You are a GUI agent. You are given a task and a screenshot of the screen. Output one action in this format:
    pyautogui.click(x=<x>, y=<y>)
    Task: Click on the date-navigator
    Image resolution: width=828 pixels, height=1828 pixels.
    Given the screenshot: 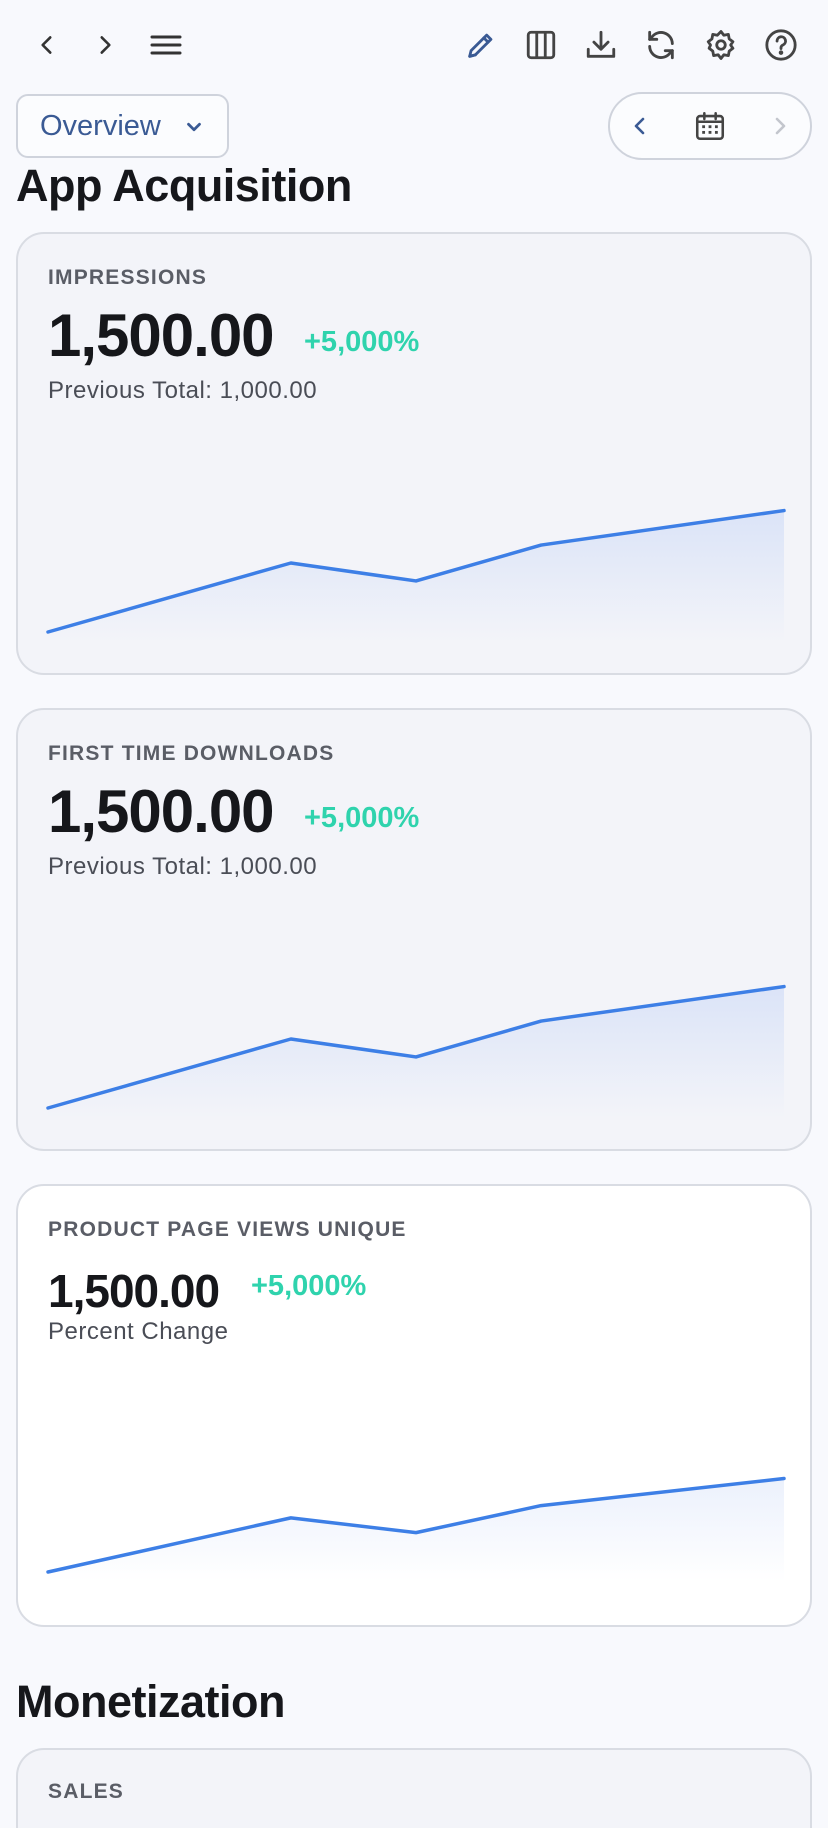 What is the action you would take?
    pyautogui.click(x=710, y=126)
    